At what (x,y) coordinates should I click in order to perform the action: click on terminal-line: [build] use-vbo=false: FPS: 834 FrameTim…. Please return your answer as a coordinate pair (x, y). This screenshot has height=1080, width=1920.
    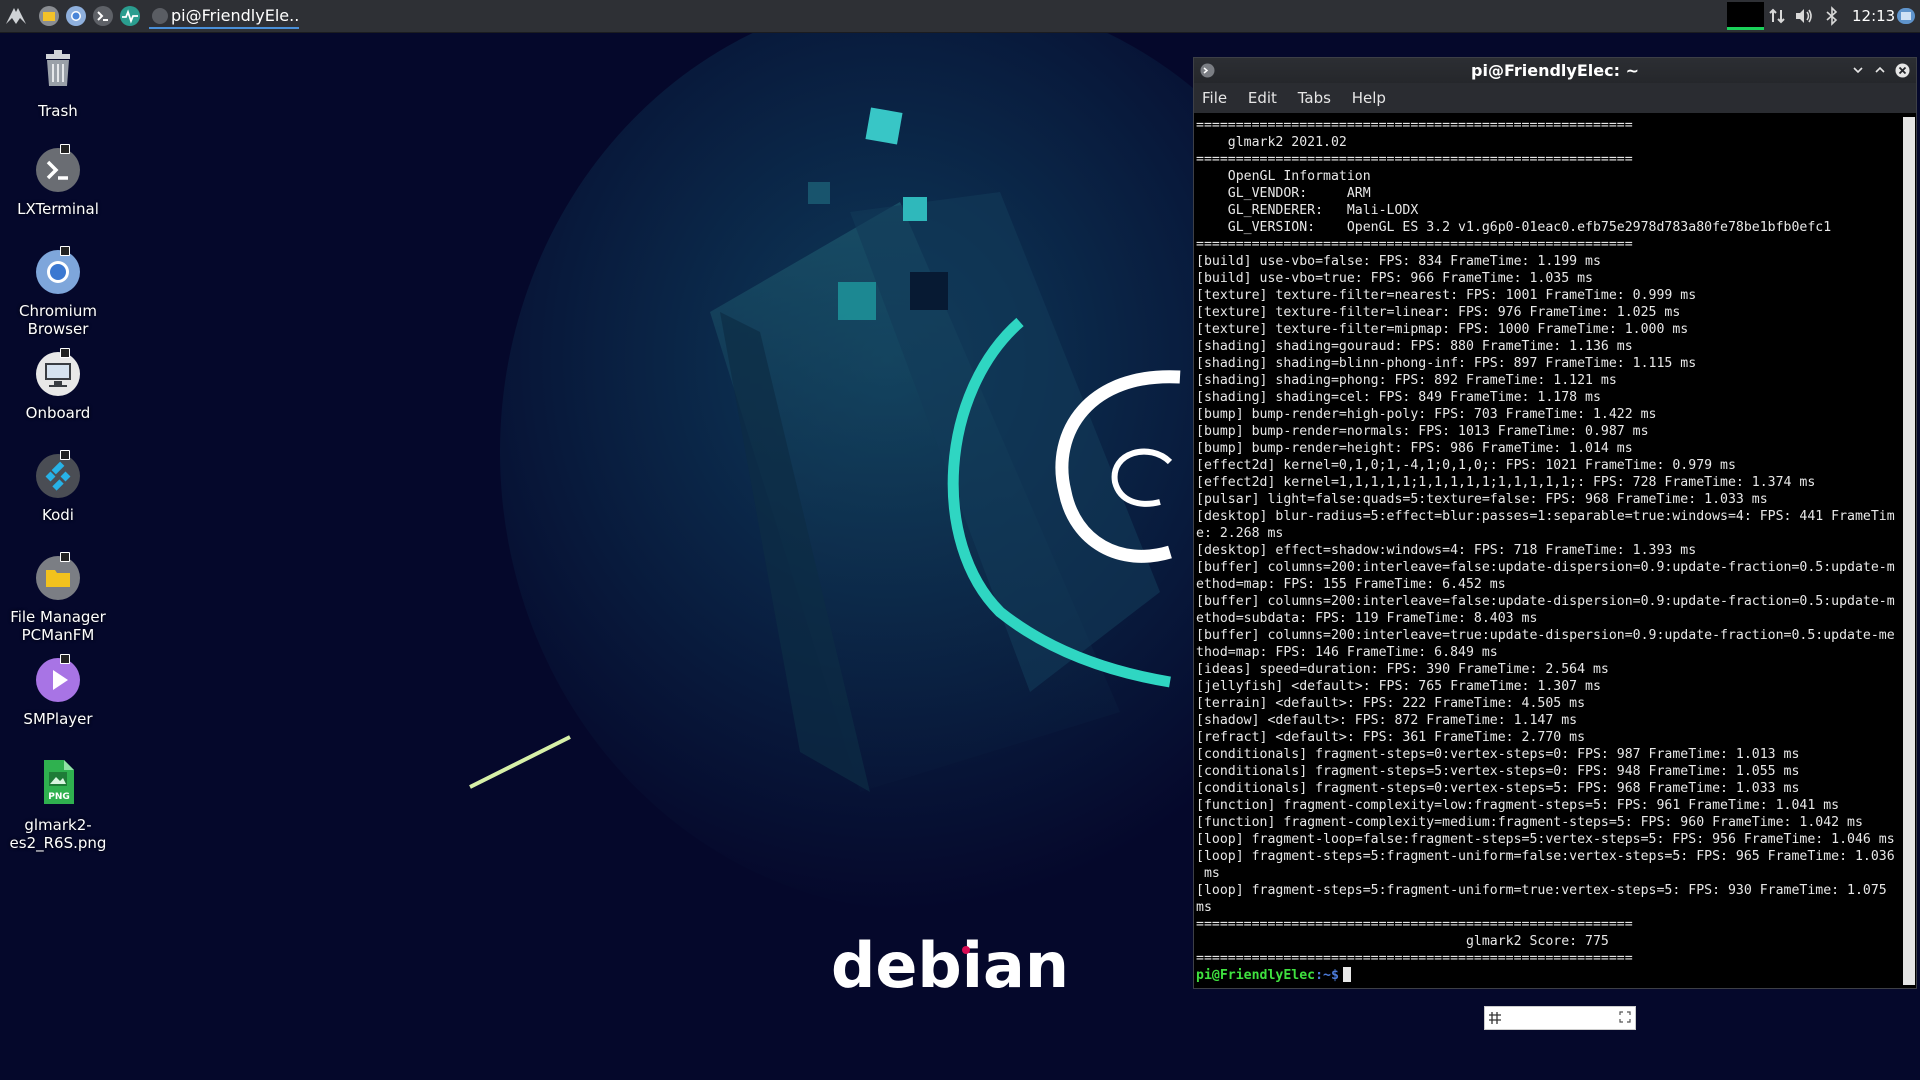
    Looking at the image, I should click on (1398, 261).